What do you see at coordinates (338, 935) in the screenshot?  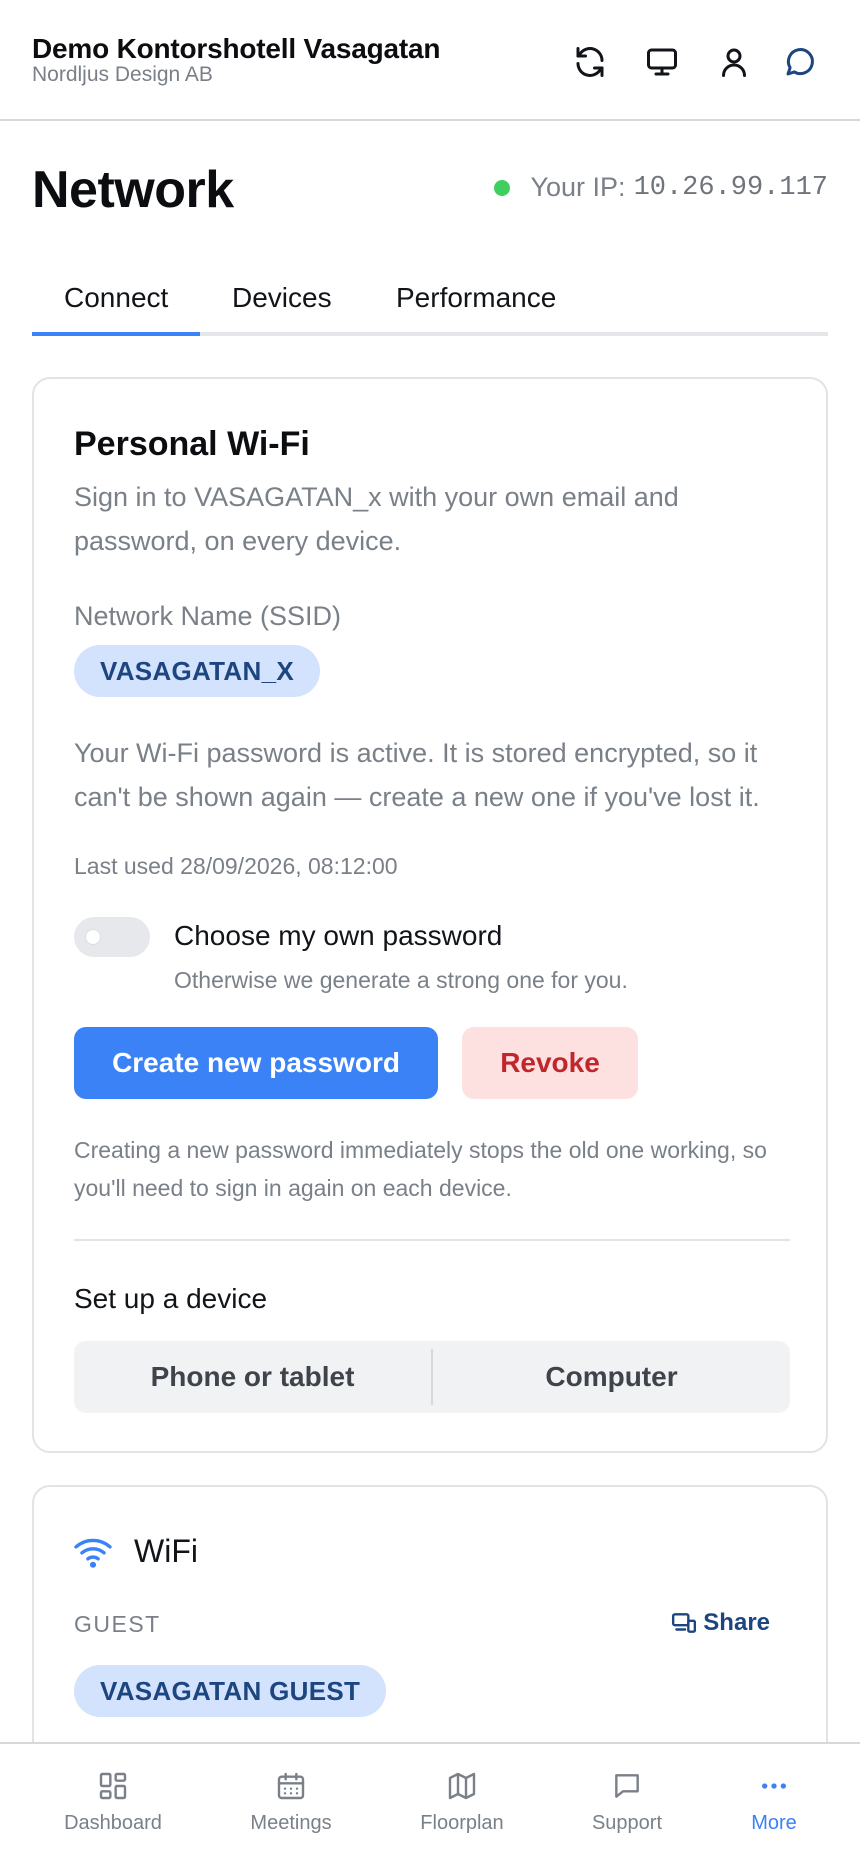 I see `toggle-label: Choose my own password` at bounding box center [338, 935].